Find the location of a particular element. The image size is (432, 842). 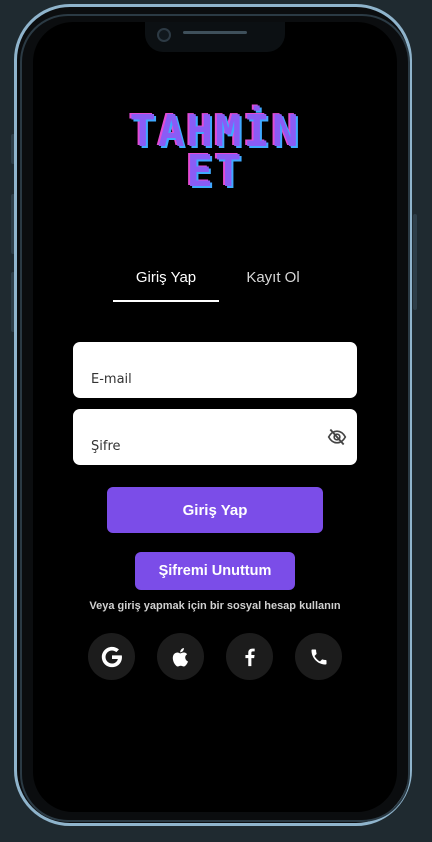

social-login-row is located at coordinates (216, 657).